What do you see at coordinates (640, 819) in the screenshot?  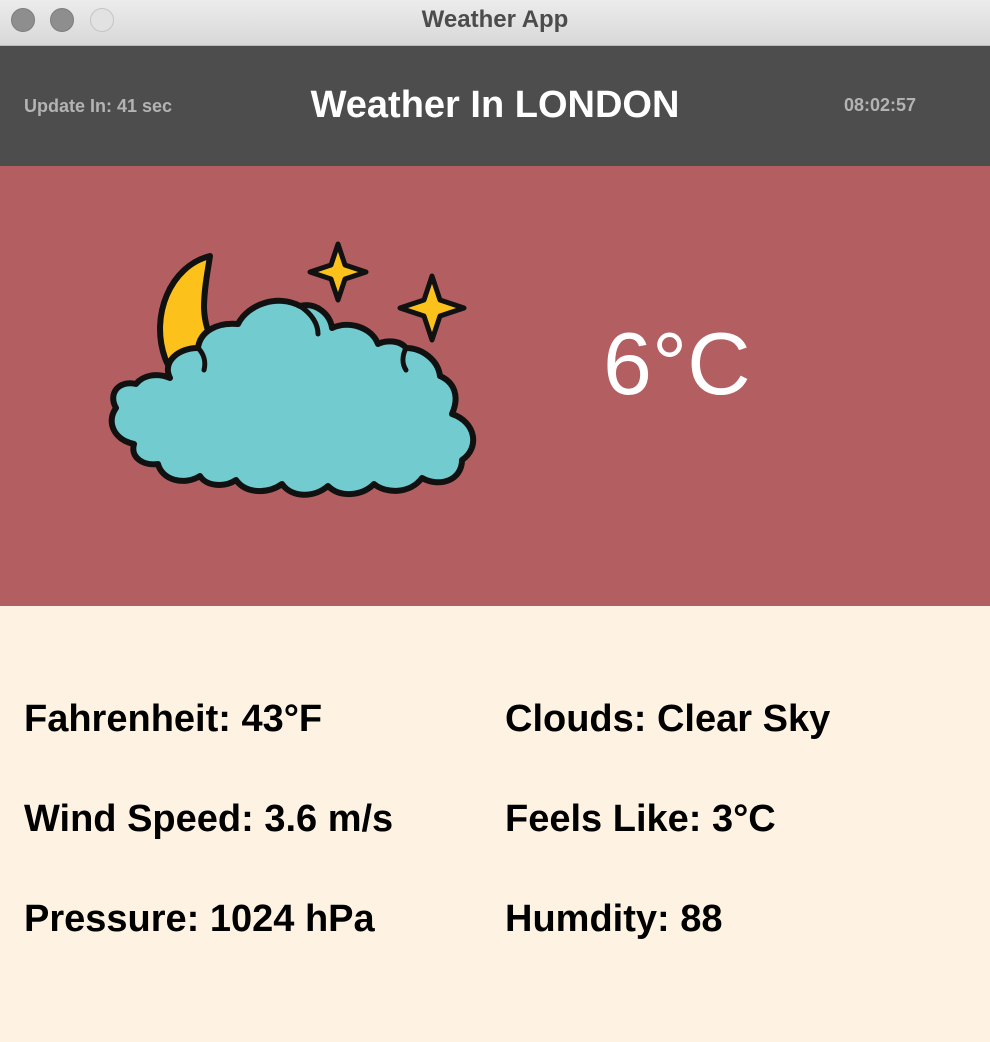 I see `feels-like-label: Feels Like: 3°C` at bounding box center [640, 819].